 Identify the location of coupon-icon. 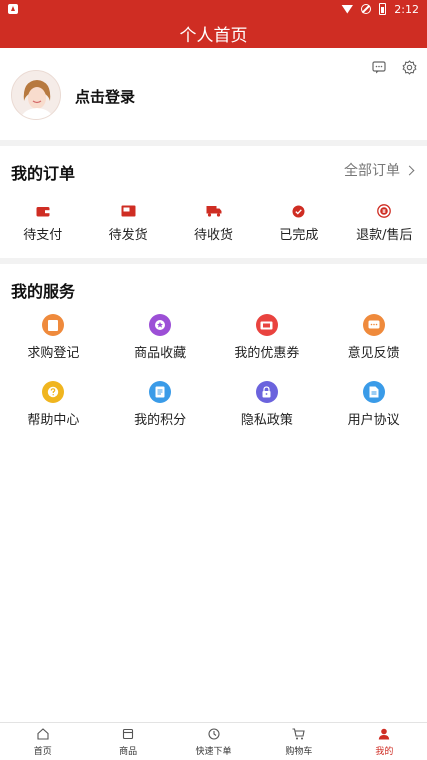
(266, 325).